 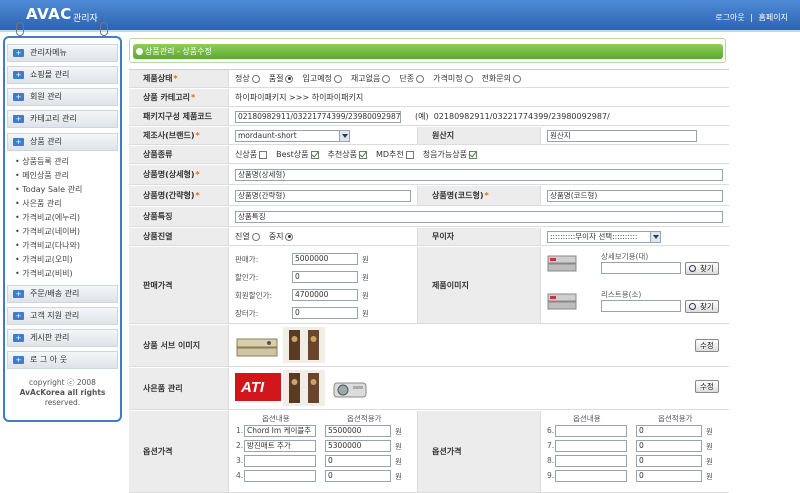 What do you see at coordinates (635, 196) in the screenshot?
I see `name-code-input: 상품명(코드형)` at bounding box center [635, 196].